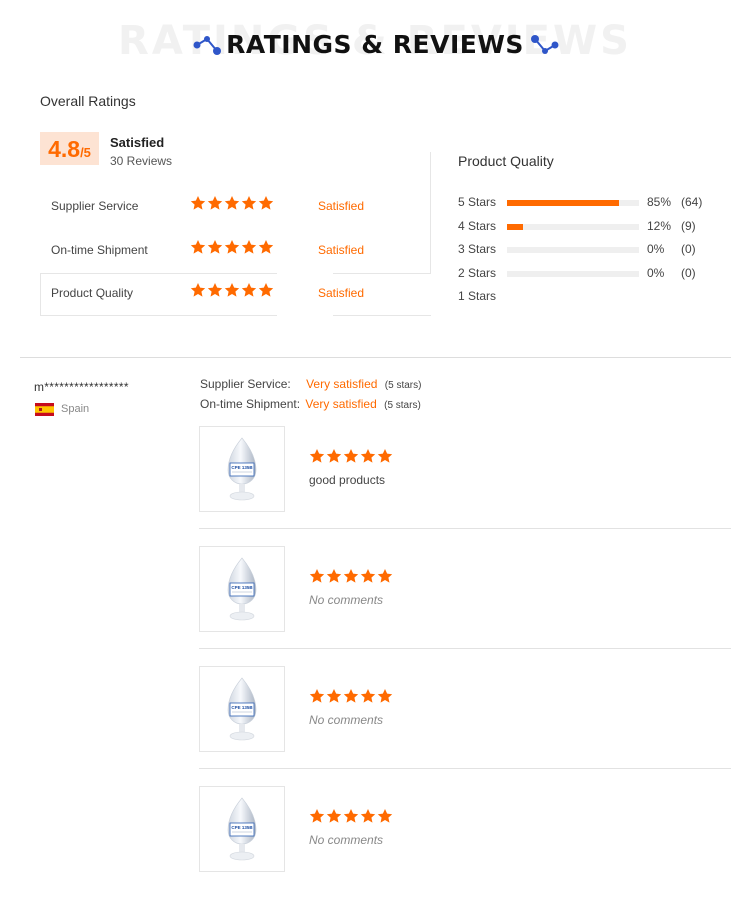  What do you see at coordinates (81, 387) in the screenshot?
I see `reviewer-name: m*****************` at bounding box center [81, 387].